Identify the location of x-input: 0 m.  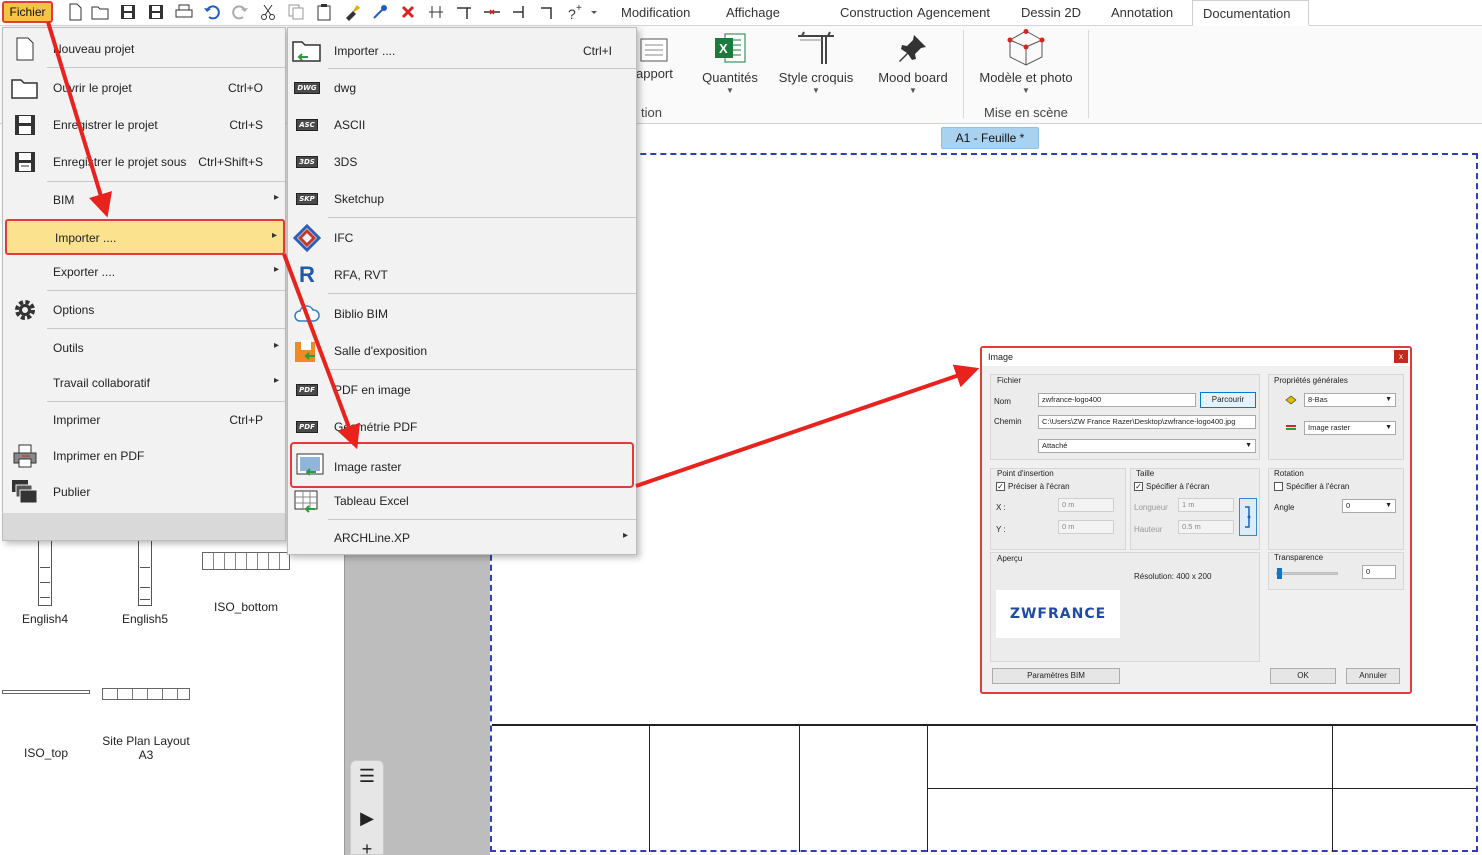
(1086, 505).